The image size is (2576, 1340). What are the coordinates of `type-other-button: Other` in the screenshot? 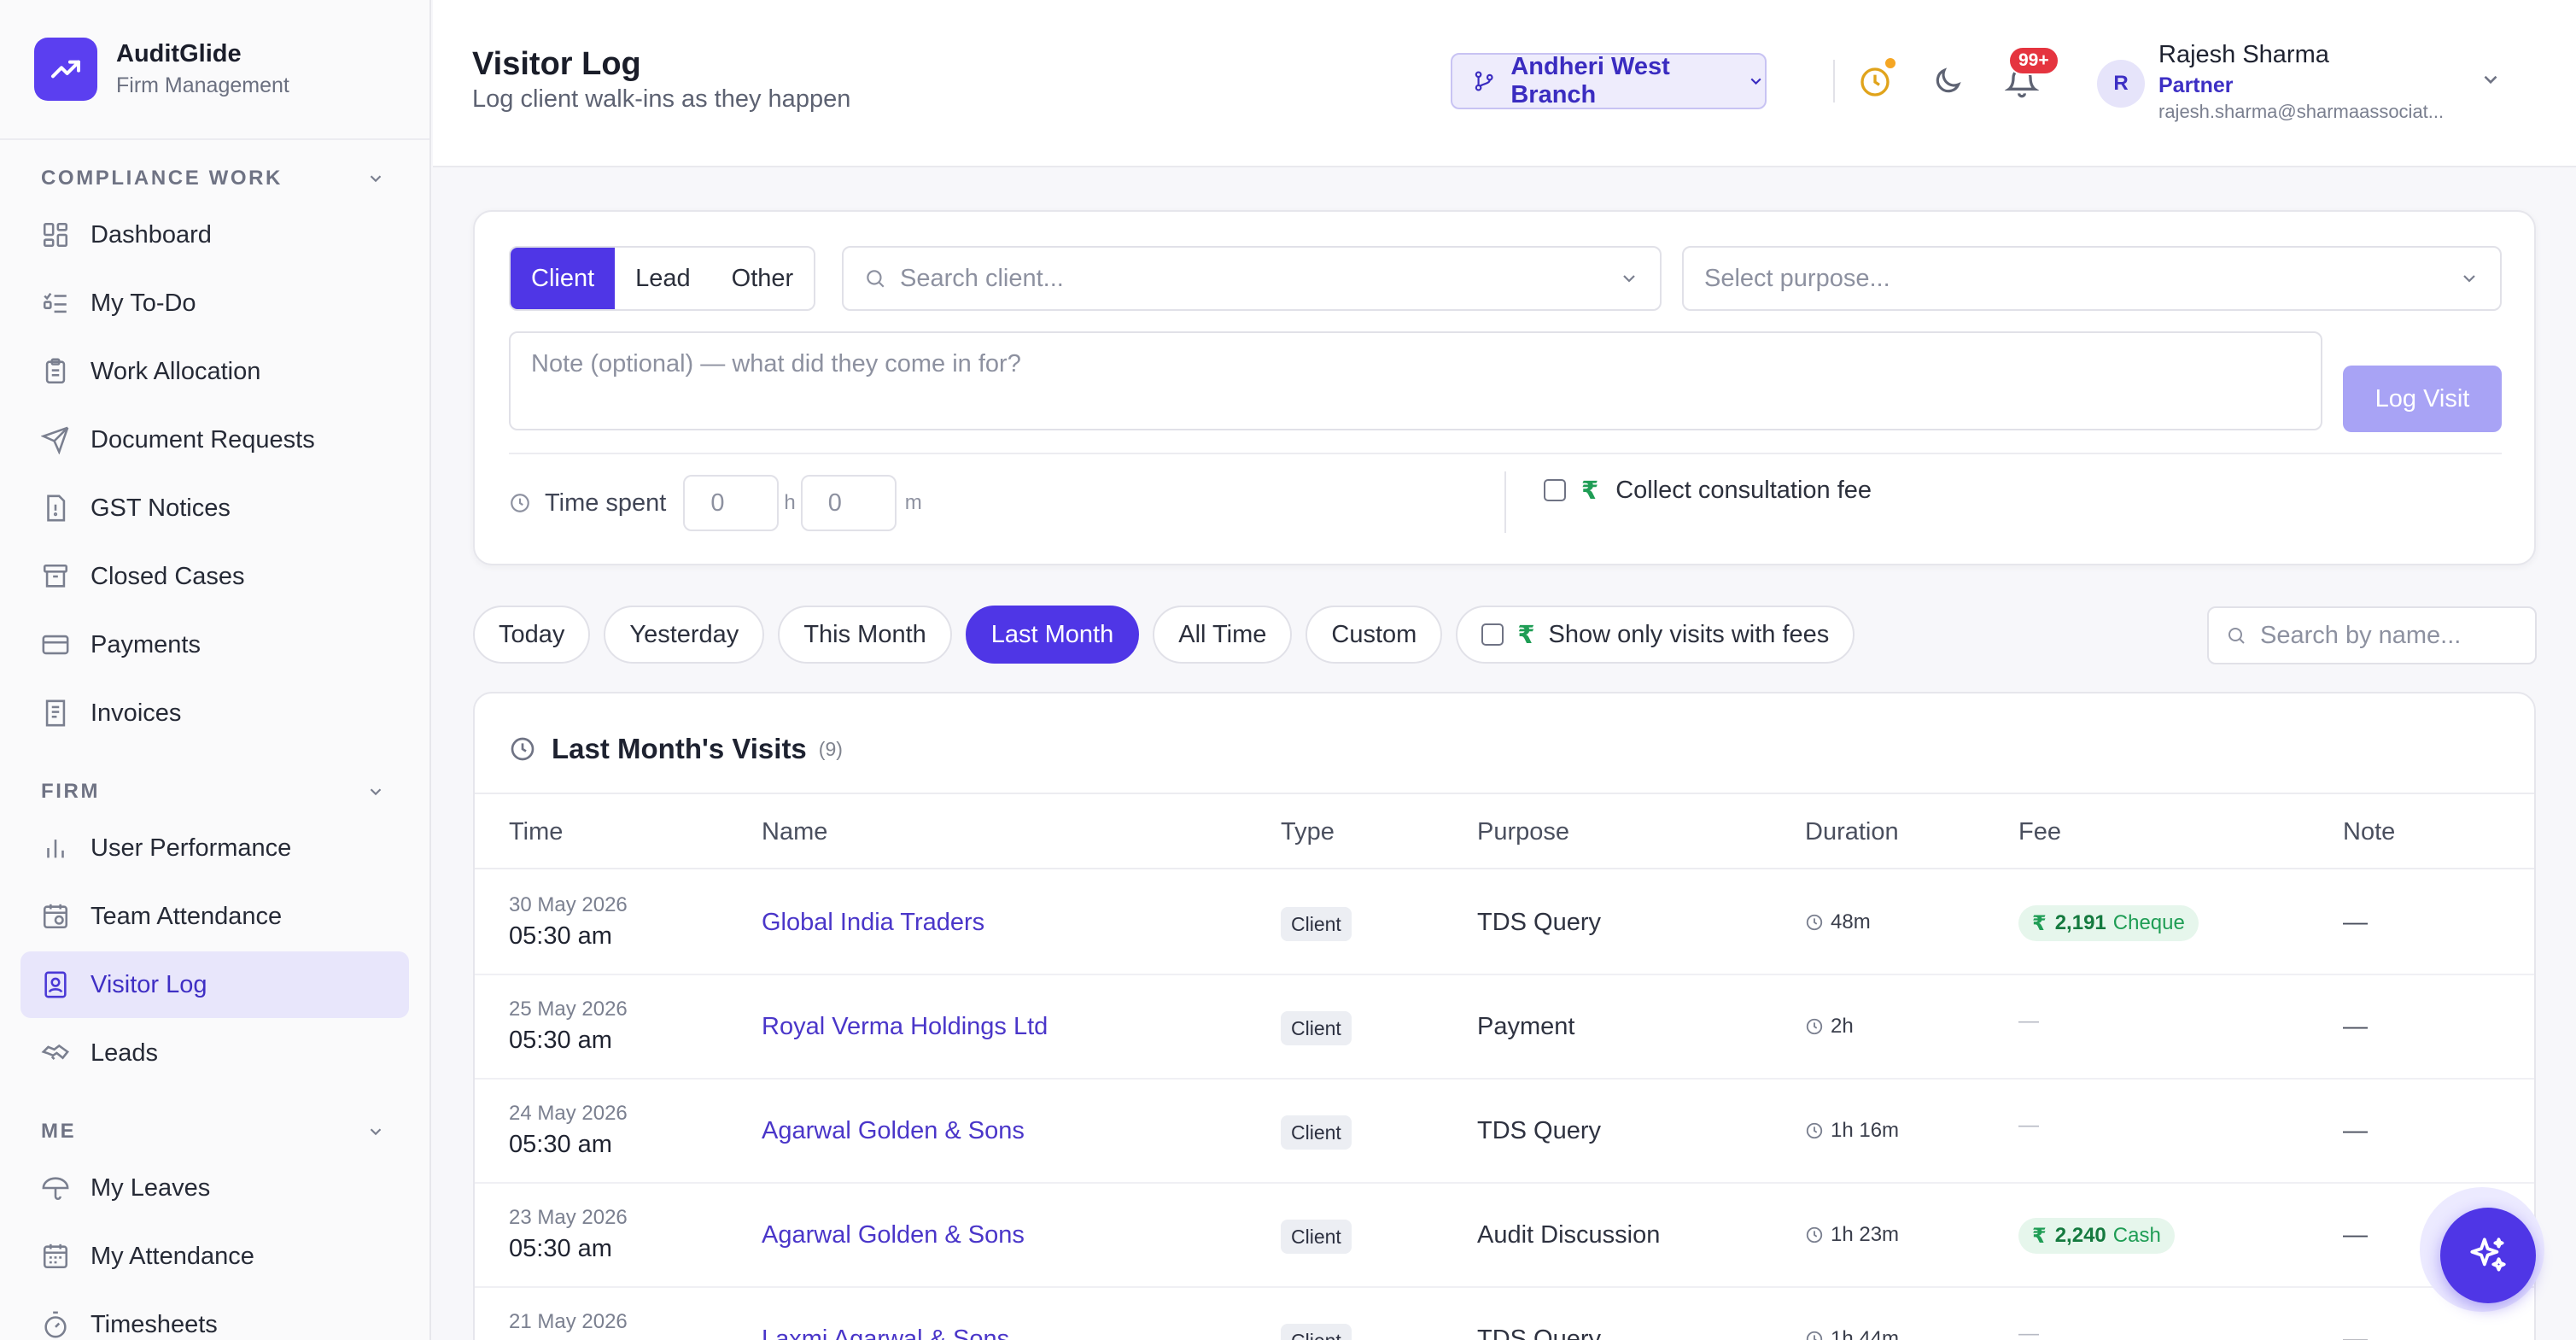 It's located at (763, 278).